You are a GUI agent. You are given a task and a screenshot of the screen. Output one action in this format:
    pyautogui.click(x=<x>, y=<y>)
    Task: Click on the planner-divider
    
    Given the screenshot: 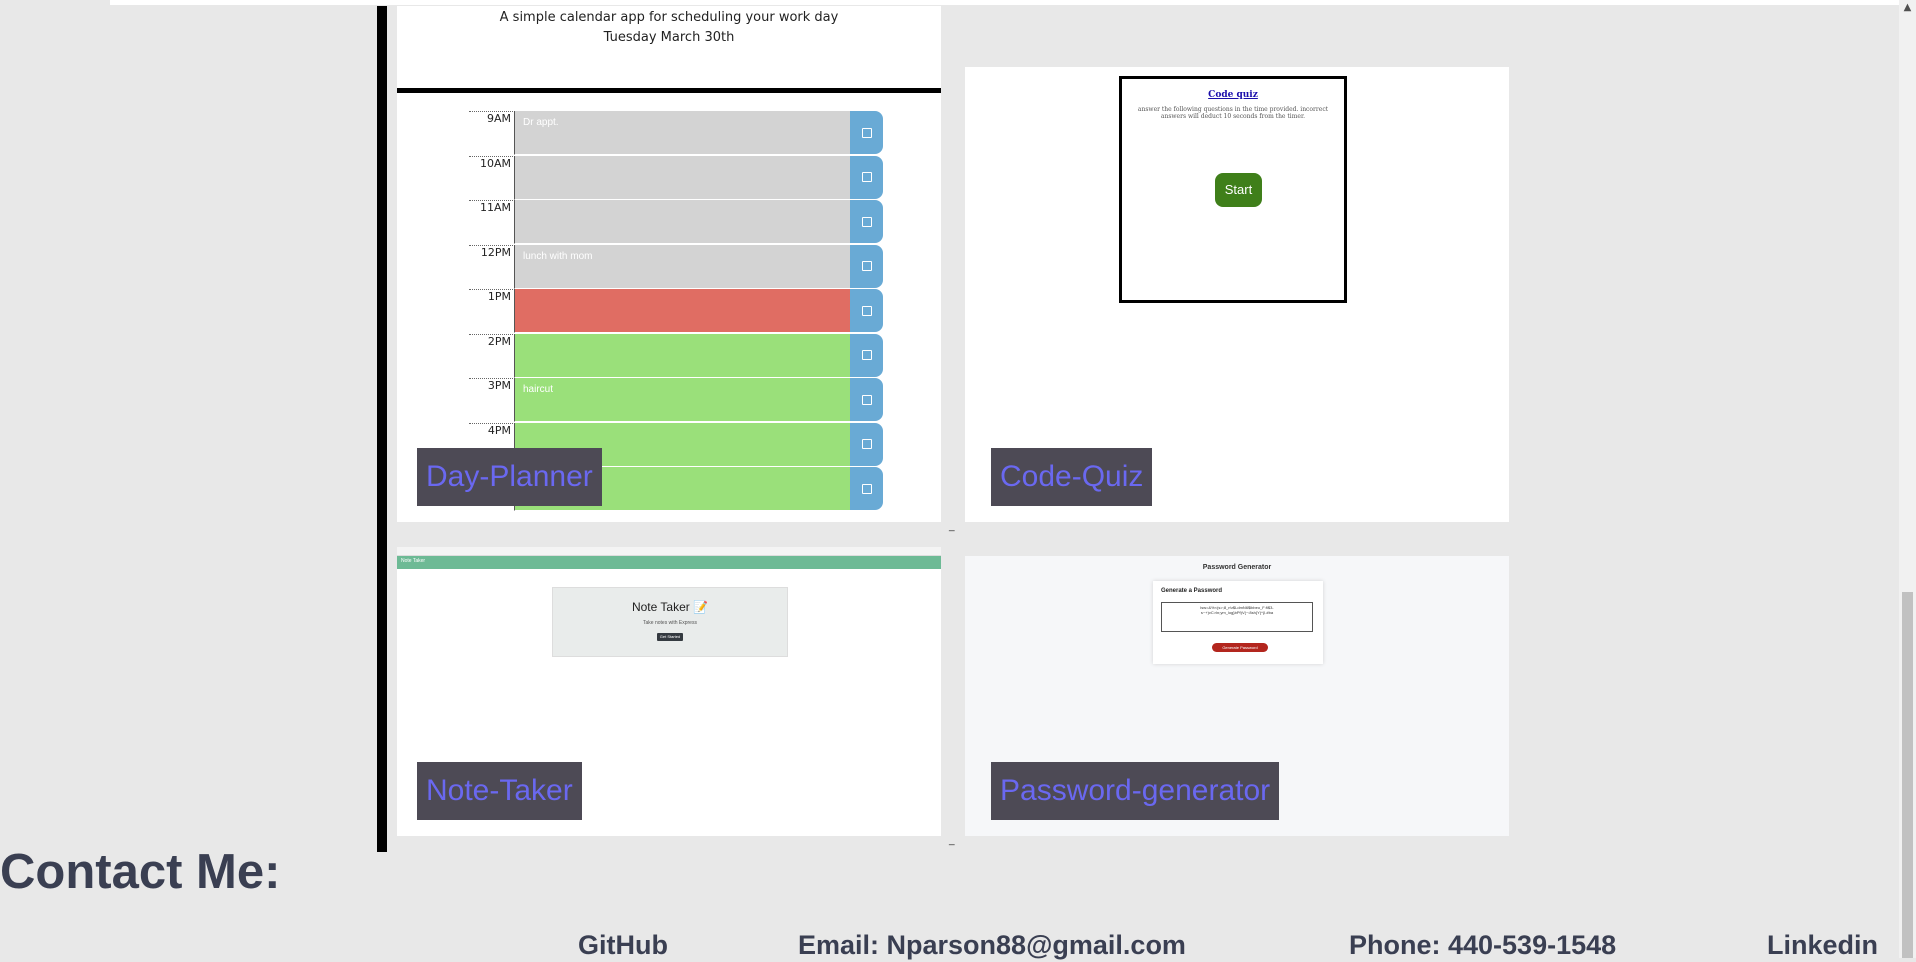 What is the action you would take?
    pyautogui.click(x=669, y=90)
    